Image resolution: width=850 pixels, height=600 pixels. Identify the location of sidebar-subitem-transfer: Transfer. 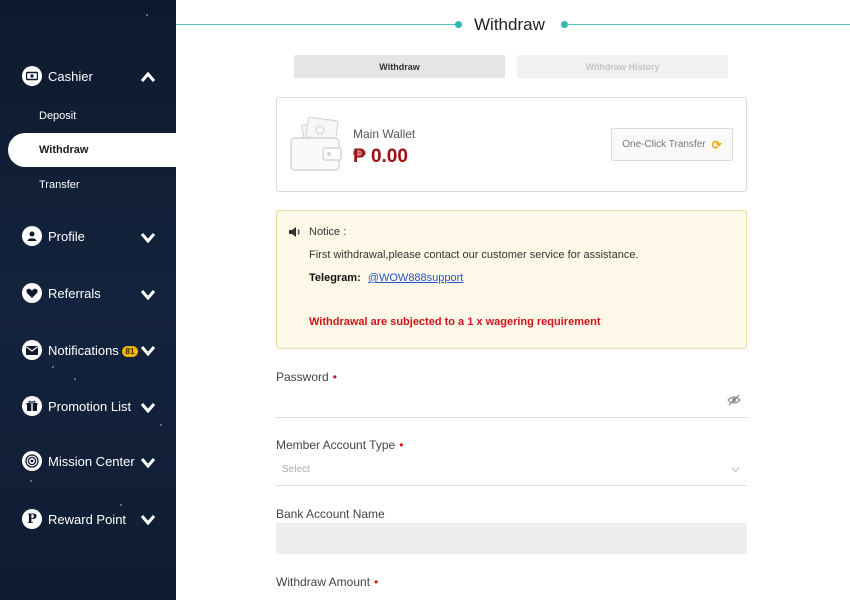
(59, 185).